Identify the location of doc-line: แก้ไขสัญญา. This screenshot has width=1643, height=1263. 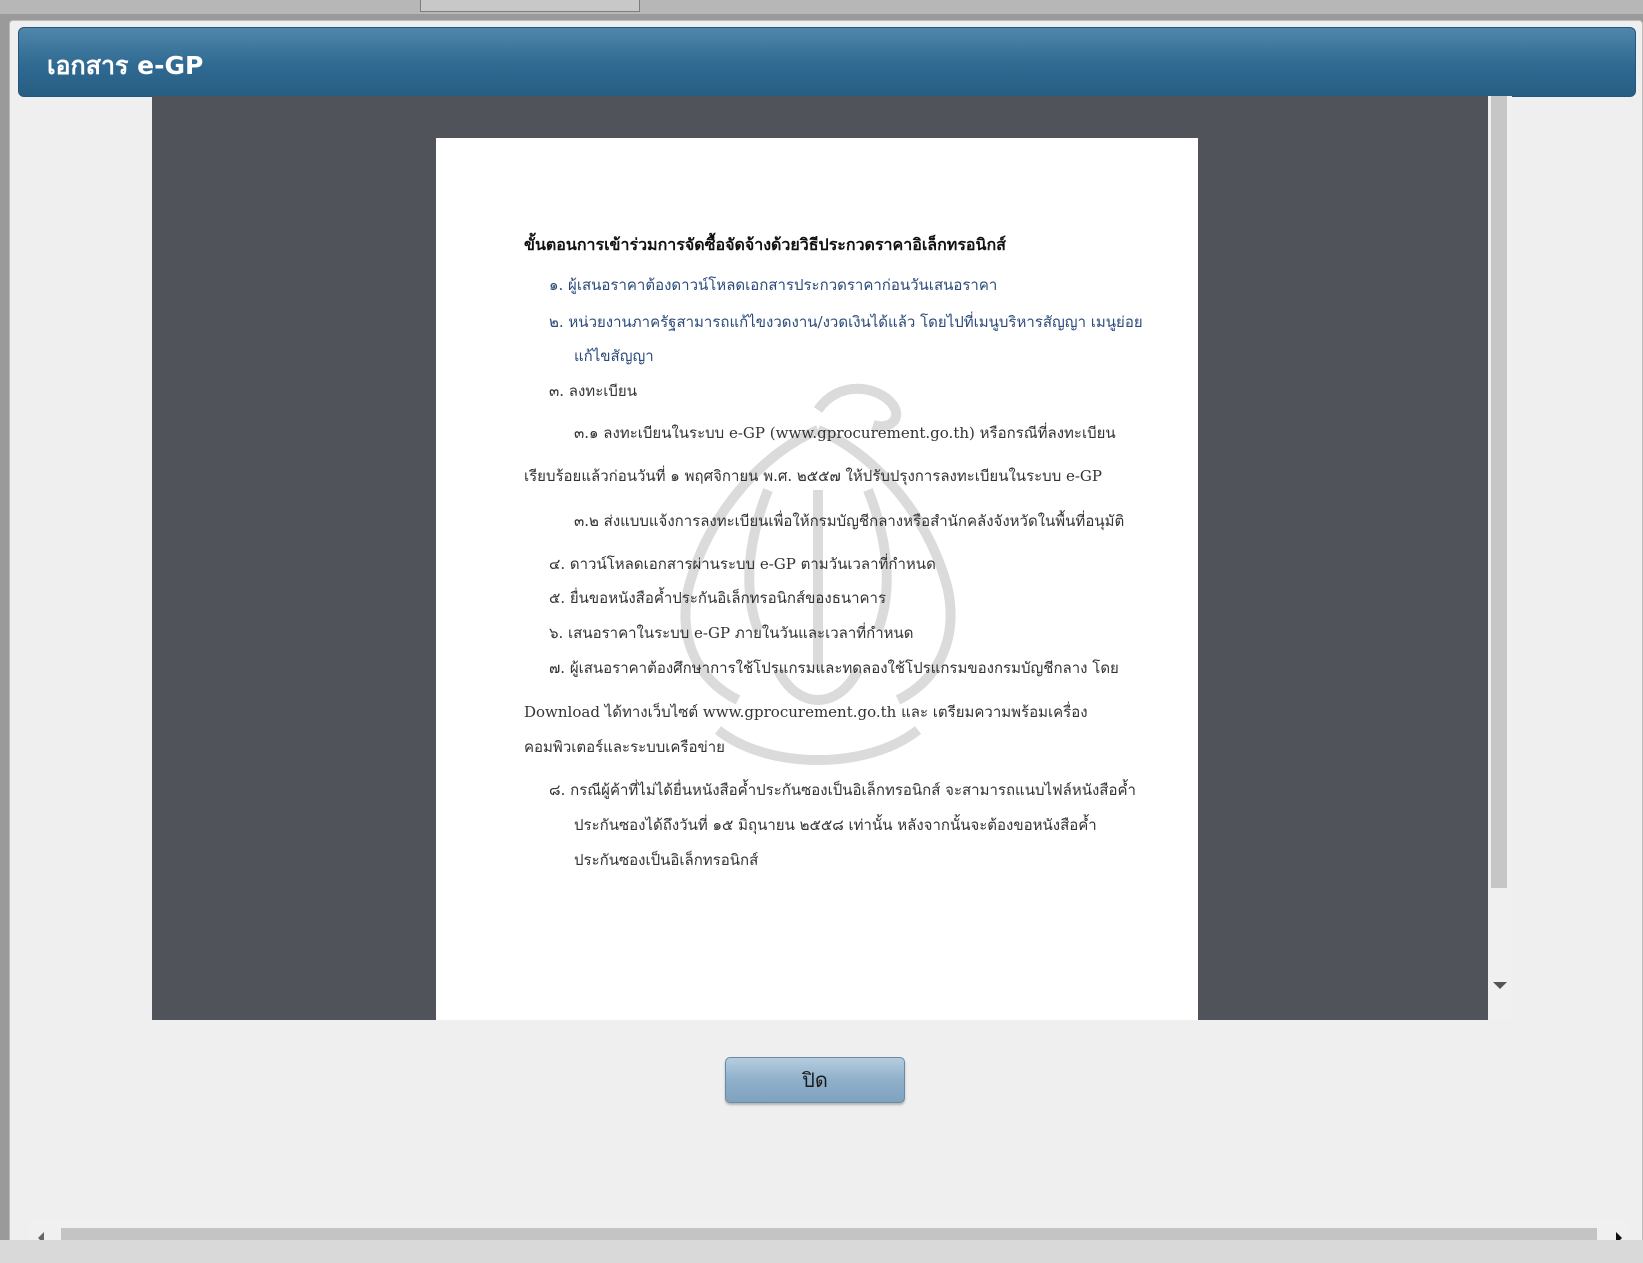
(614, 356).